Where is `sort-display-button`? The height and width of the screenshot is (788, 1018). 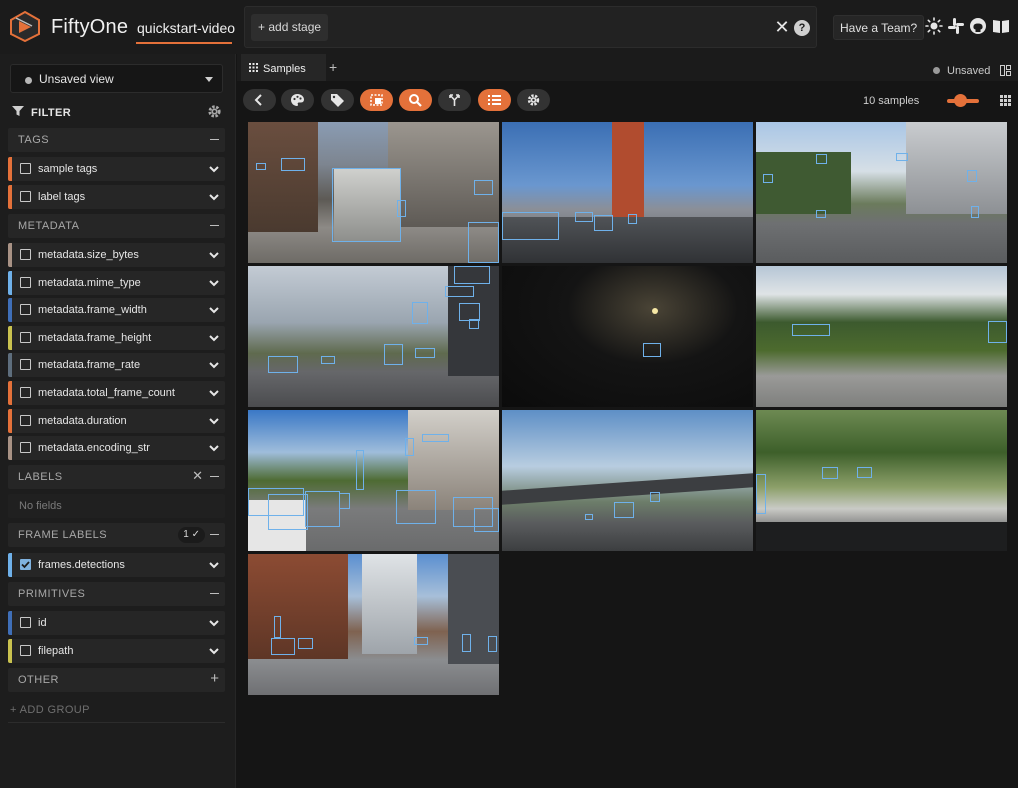 sort-display-button is located at coordinates (494, 100).